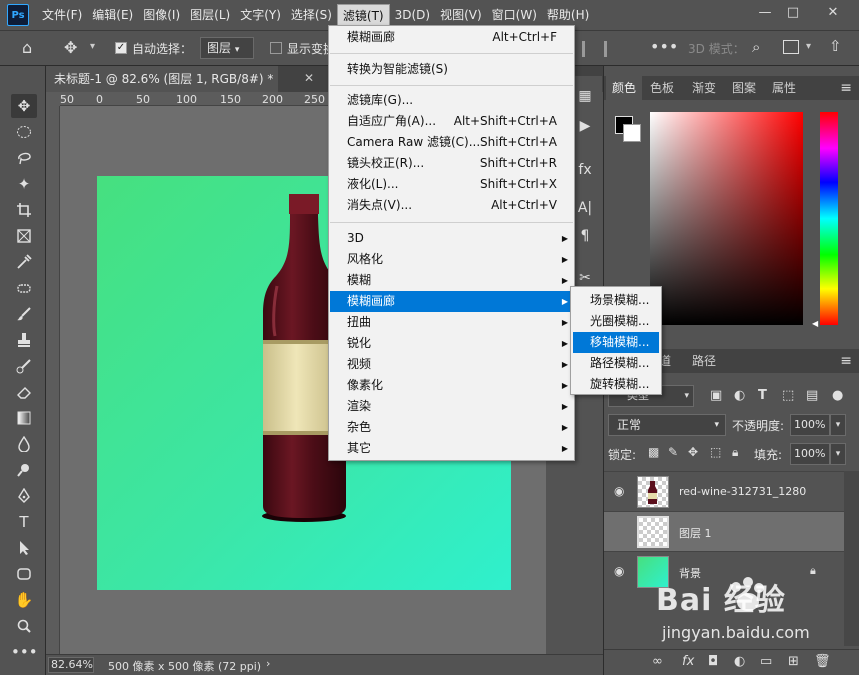  What do you see at coordinates (24, 288) in the screenshot?
I see `healing-brush-icon` at bounding box center [24, 288].